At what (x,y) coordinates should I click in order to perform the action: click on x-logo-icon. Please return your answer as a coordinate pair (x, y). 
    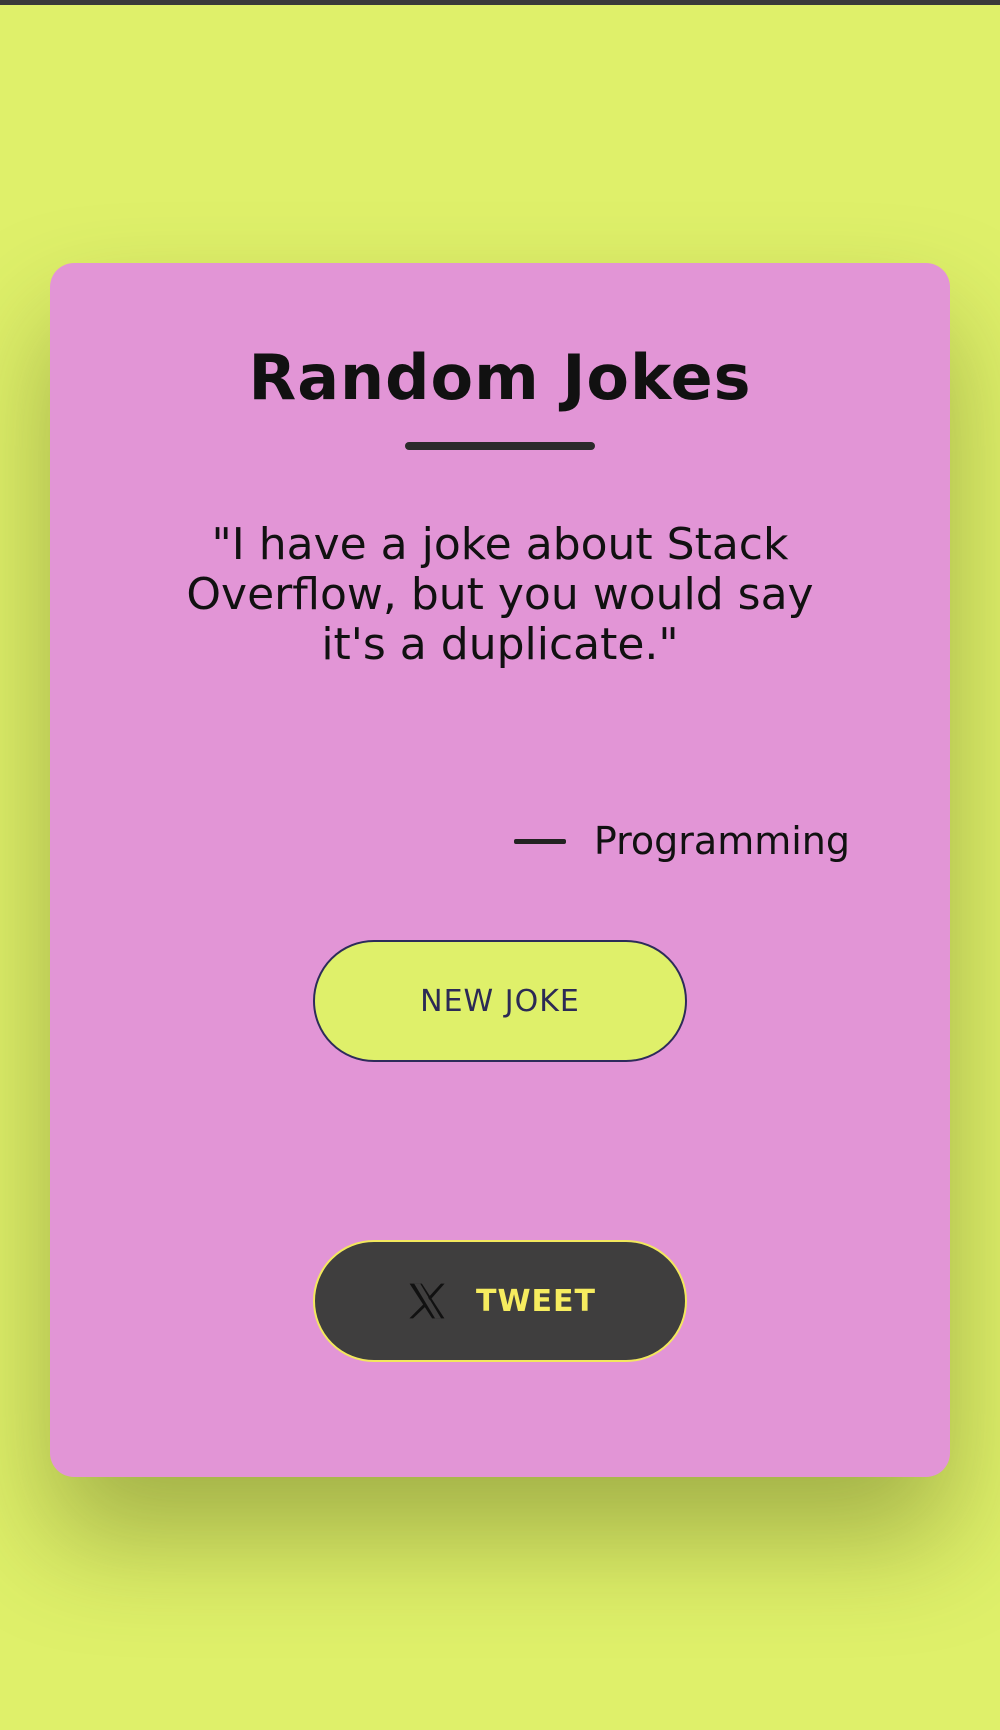
    Looking at the image, I should click on (427, 1301).